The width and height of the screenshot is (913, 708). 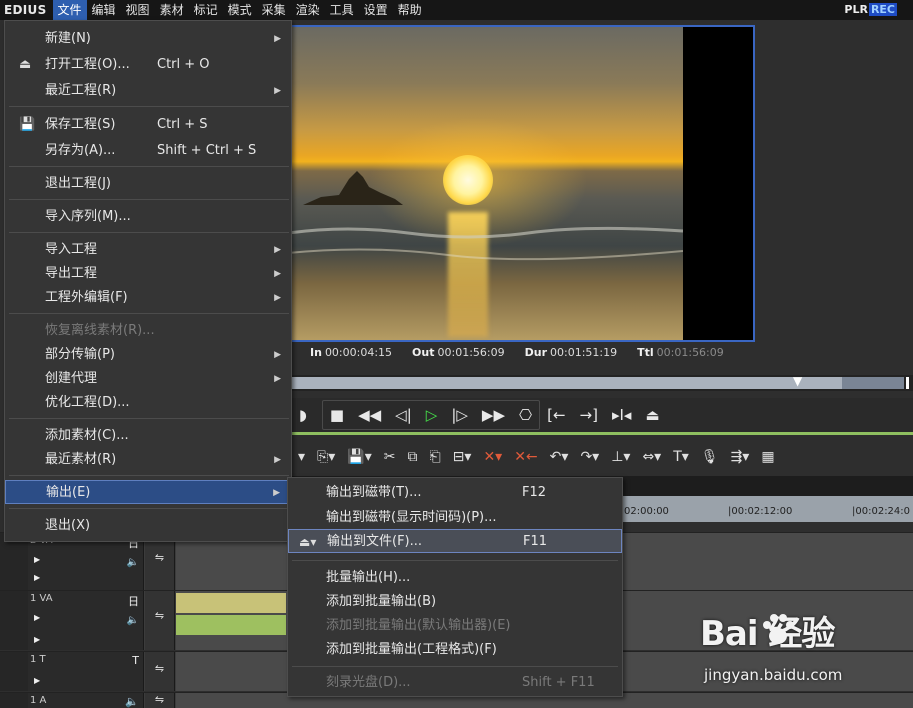 I want to click on insert-icon: ▸I◂, so click(x=621, y=415).